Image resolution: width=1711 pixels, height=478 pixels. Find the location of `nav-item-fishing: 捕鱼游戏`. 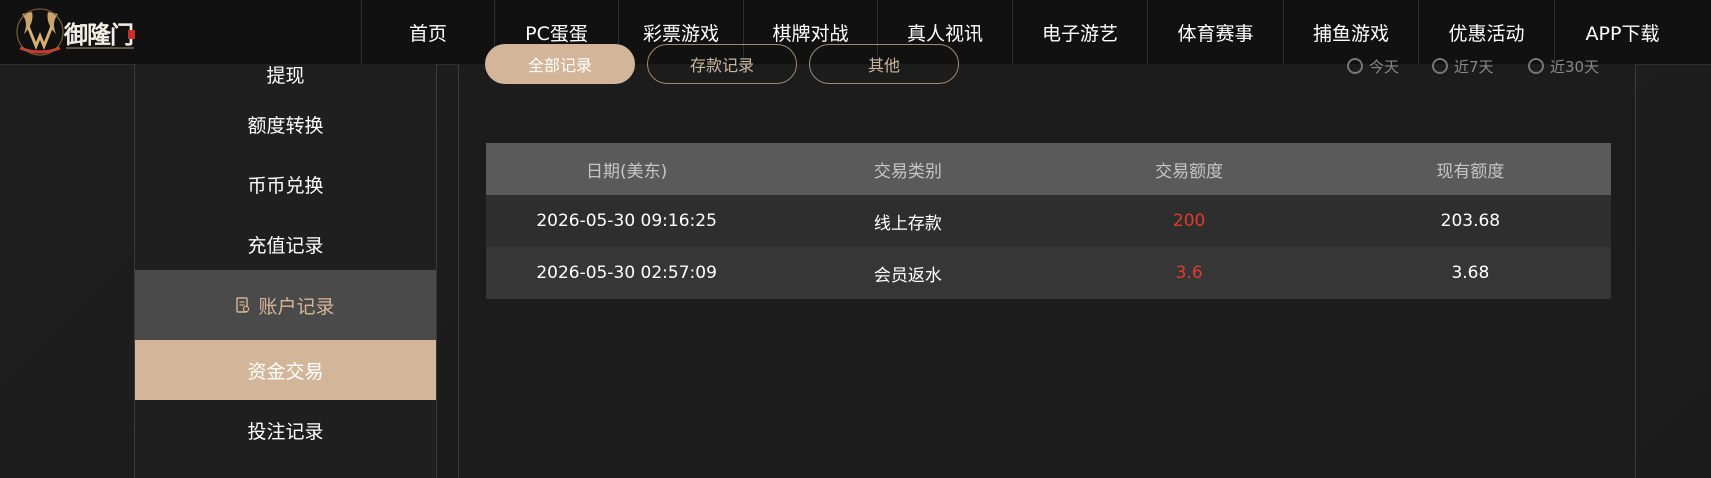

nav-item-fishing: 捕鱼游戏 is located at coordinates (1350, 32).